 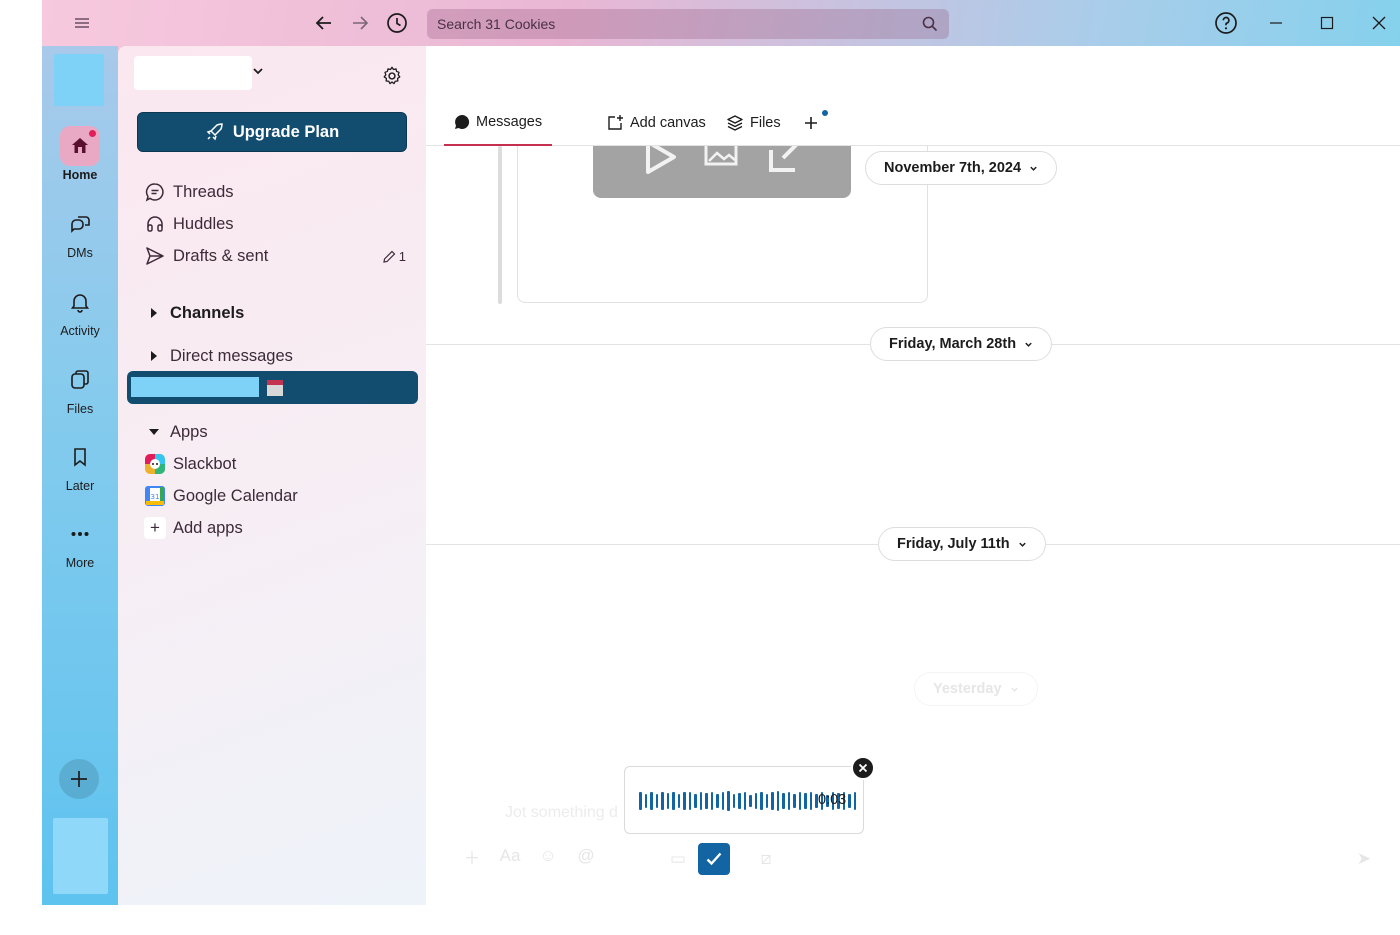 What do you see at coordinates (656, 123) in the screenshot?
I see `tab-add-canvas: Add canvas` at bounding box center [656, 123].